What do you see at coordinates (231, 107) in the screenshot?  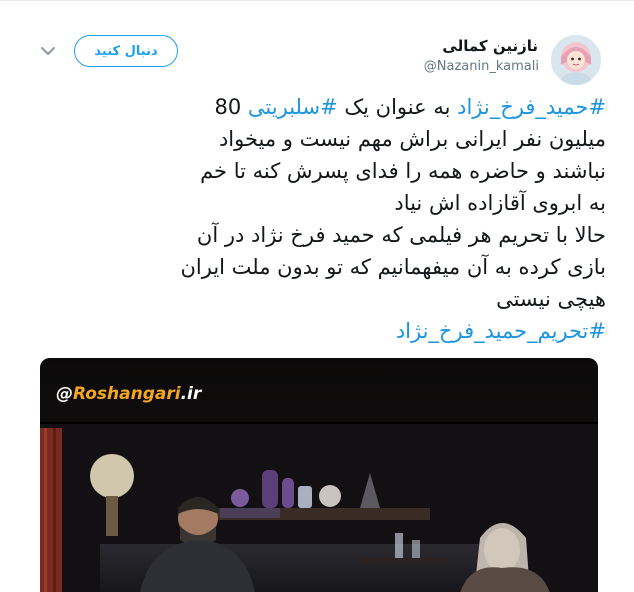 I see `tweet-text-segment: 80` at bounding box center [231, 107].